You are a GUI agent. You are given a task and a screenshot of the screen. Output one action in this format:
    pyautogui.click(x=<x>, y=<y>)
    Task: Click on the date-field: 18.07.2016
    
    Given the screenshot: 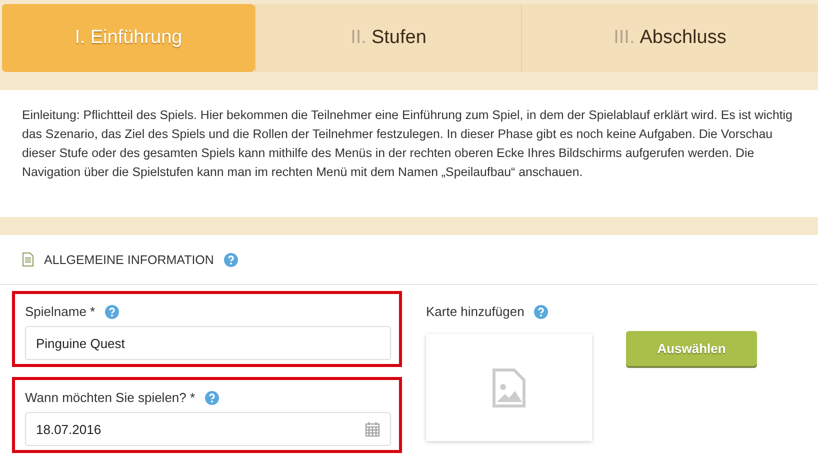 What is the action you would take?
    pyautogui.click(x=208, y=429)
    